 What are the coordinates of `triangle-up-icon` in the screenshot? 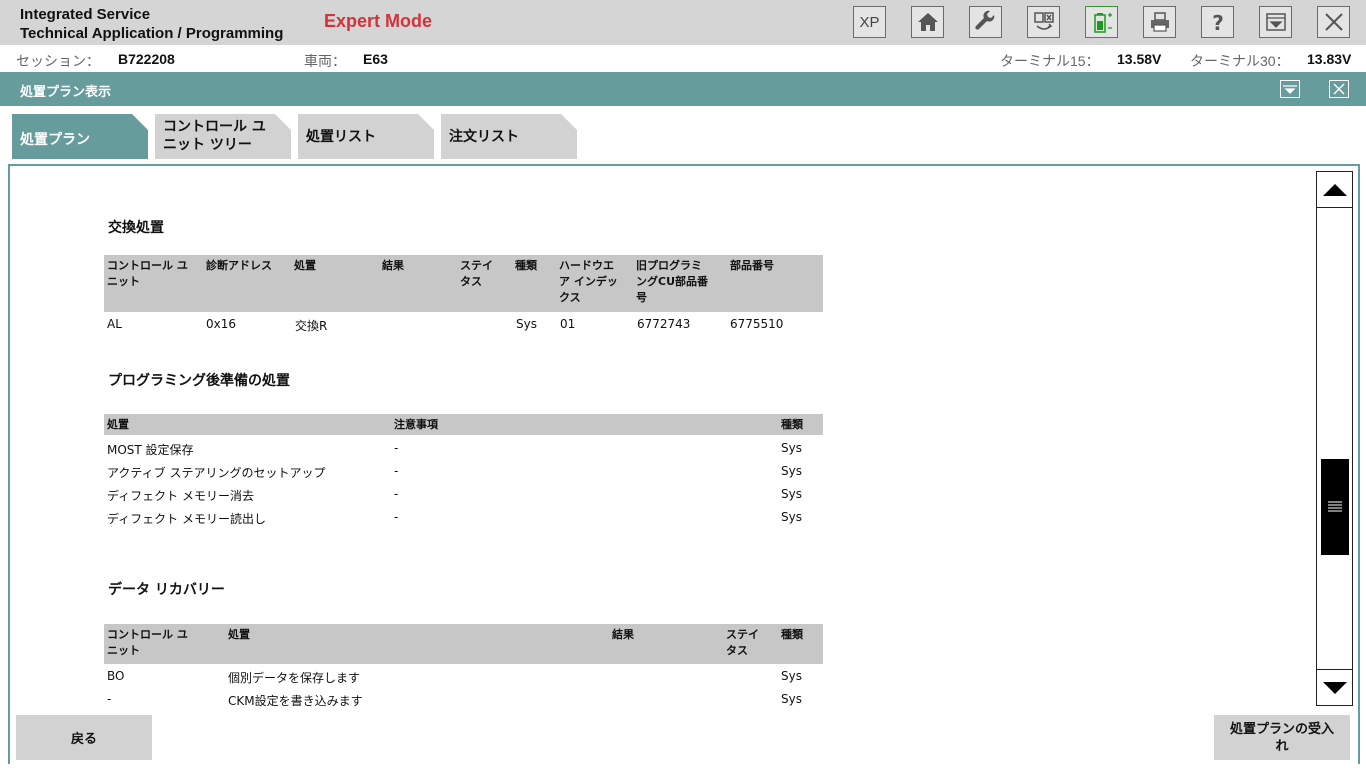 It's located at (1334, 189).